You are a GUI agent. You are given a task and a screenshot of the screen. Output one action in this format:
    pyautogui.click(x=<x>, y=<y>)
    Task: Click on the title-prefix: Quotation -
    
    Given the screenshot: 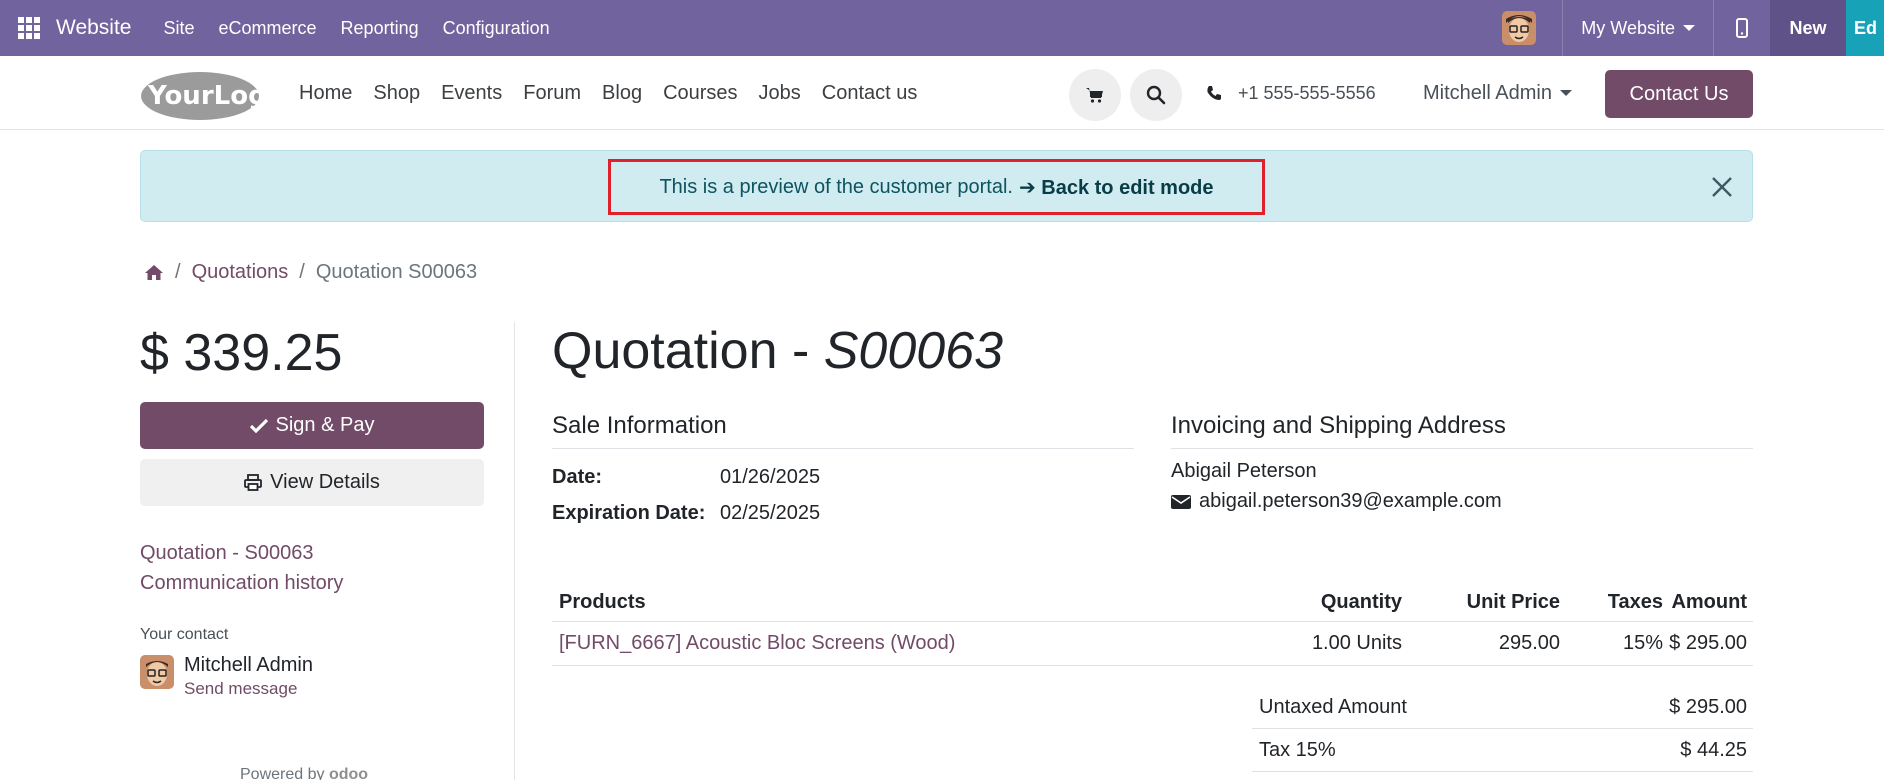 What is the action you would take?
    pyautogui.click(x=688, y=351)
    